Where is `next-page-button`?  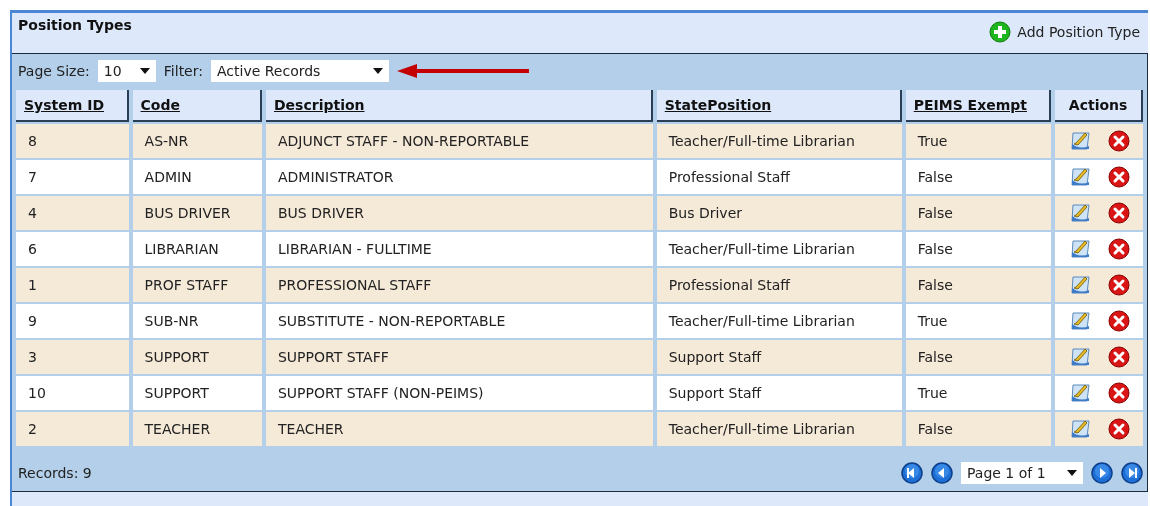 next-page-button is located at coordinates (1102, 473).